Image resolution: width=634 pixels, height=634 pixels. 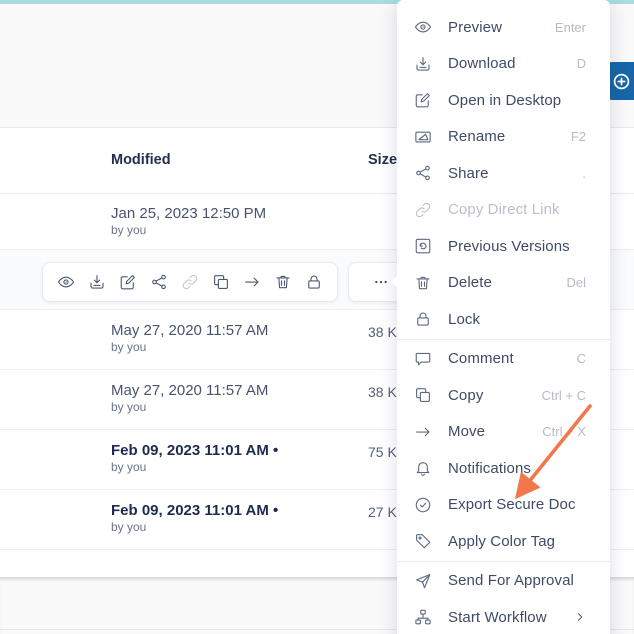 I want to click on menu-item-rename: Rename F2, so click(x=503, y=137).